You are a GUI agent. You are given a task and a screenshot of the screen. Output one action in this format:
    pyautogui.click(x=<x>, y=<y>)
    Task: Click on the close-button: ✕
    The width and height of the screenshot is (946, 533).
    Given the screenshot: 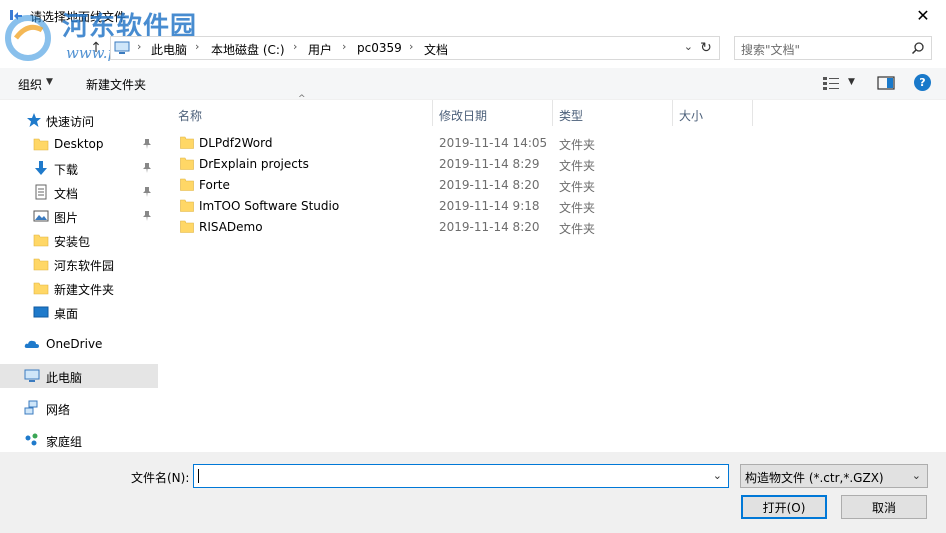 What is the action you would take?
    pyautogui.click(x=923, y=15)
    